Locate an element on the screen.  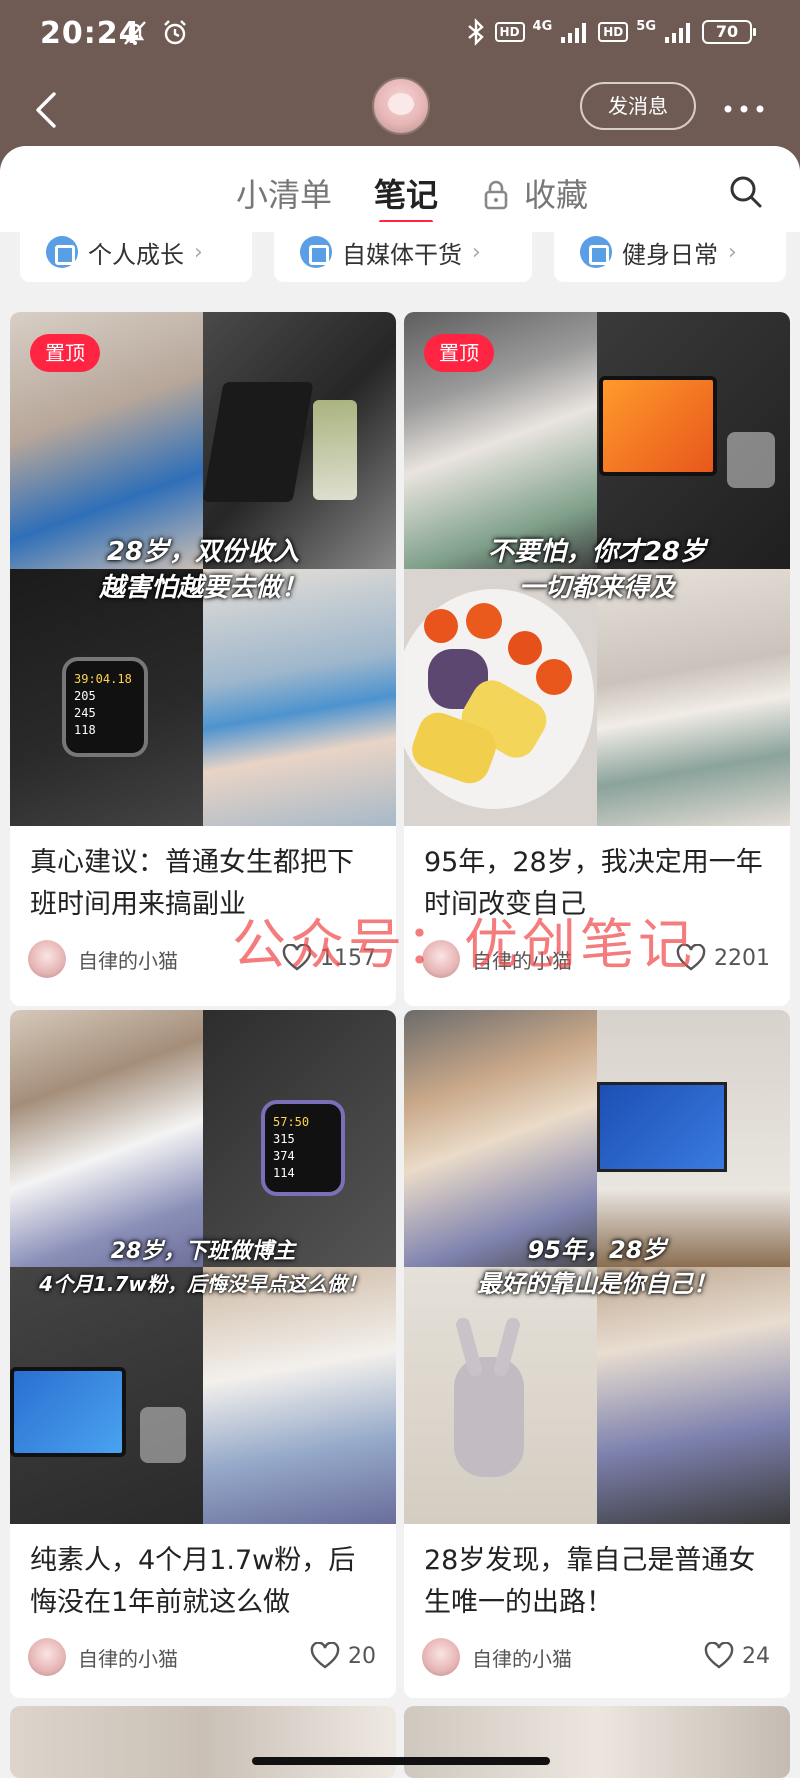
chevron-left-icon is located at coordinates (46, 110).